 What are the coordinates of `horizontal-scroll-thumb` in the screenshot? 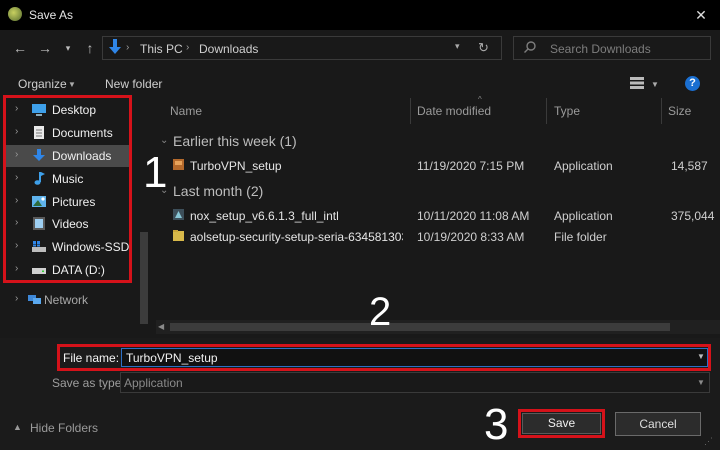 It's located at (420, 327).